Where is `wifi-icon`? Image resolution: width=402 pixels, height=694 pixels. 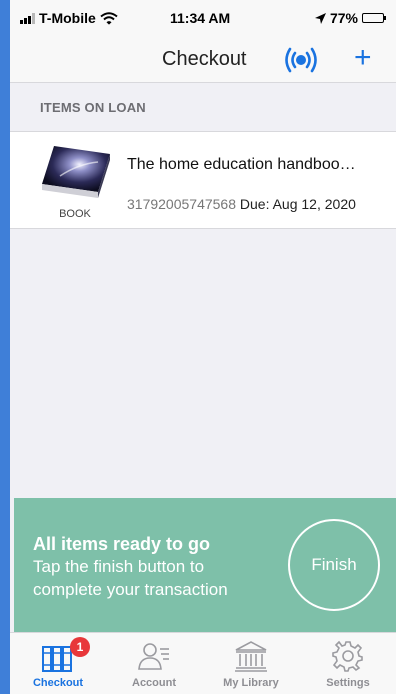 wifi-icon is located at coordinates (109, 18).